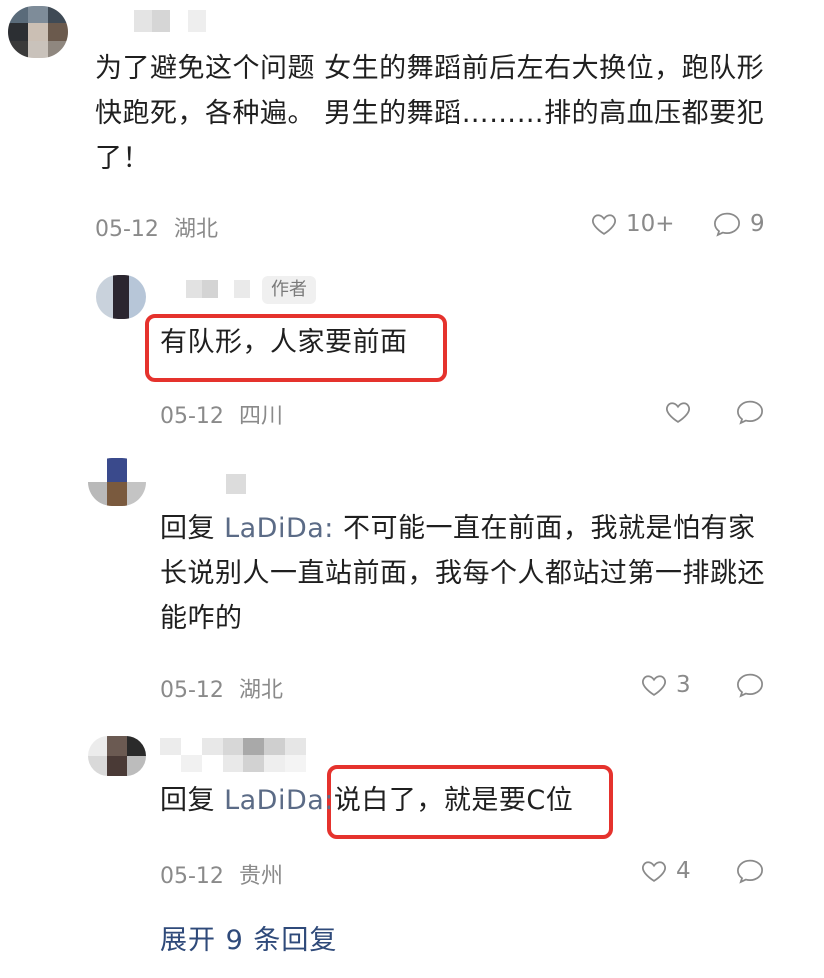 The image size is (824, 978). I want to click on like-button: 10+, so click(632, 224).